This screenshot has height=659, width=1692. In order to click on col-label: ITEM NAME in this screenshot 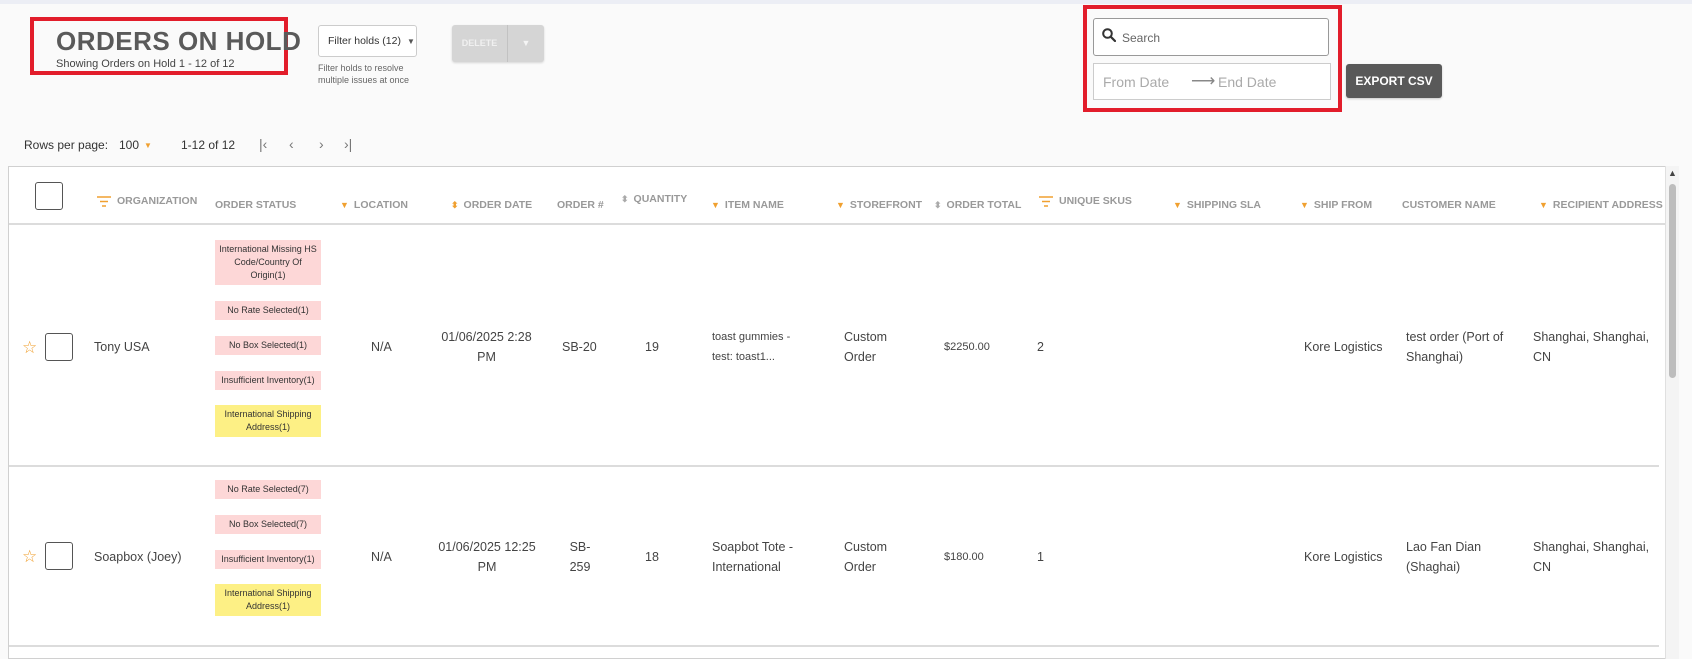, I will do `click(754, 205)`.